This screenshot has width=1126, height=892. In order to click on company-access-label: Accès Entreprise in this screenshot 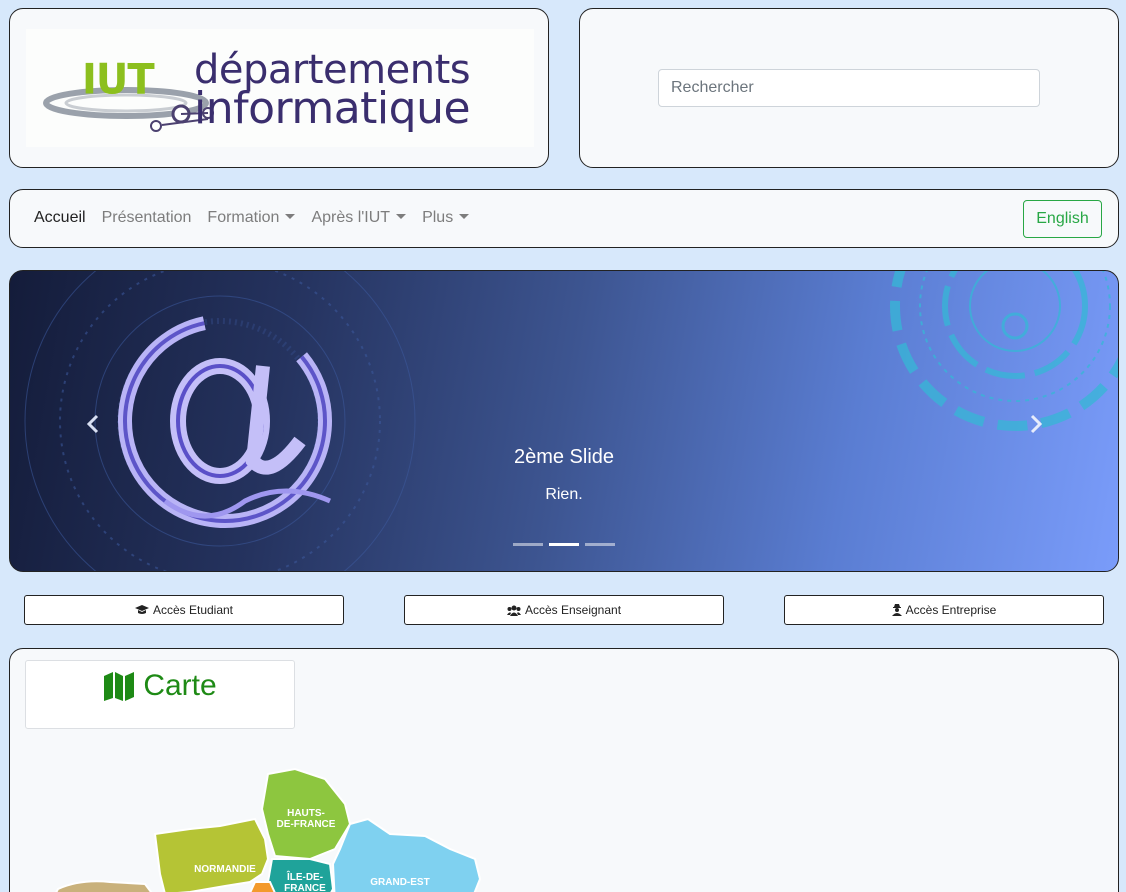, I will do `click(951, 610)`.